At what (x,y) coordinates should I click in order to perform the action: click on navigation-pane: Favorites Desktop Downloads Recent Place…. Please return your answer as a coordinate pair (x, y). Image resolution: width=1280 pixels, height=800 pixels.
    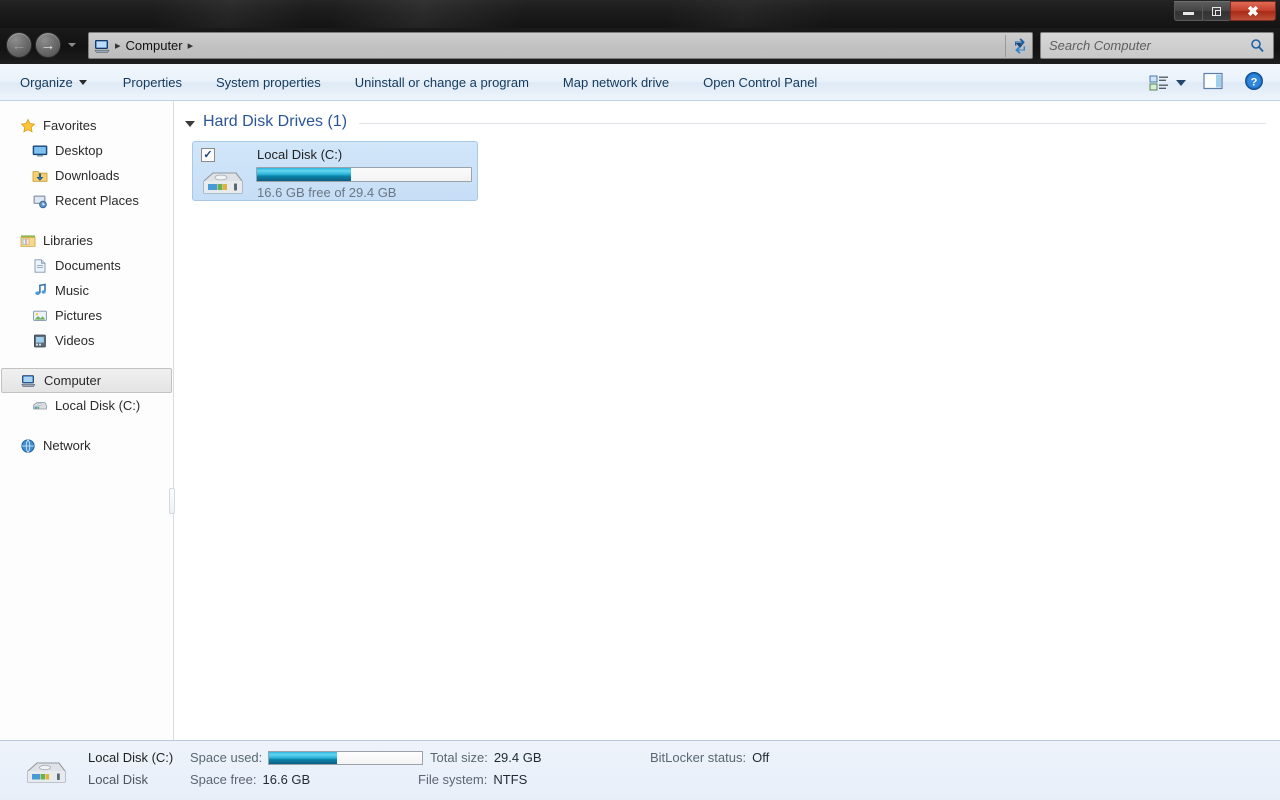
    Looking at the image, I should click on (87, 420).